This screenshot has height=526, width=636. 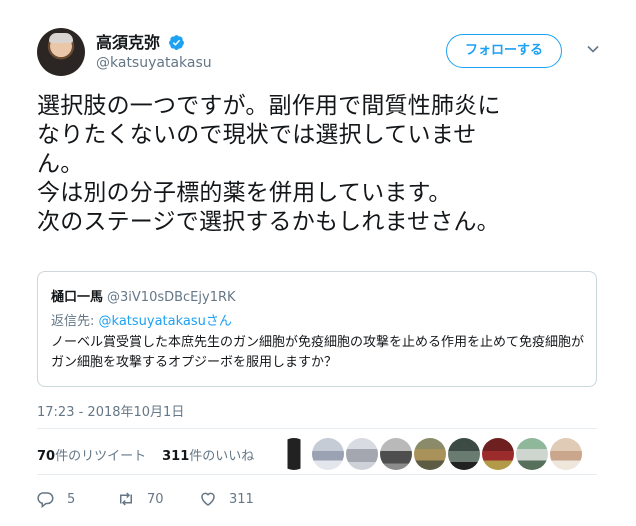 What do you see at coordinates (140, 499) in the screenshot?
I see `retweet-action: 70` at bounding box center [140, 499].